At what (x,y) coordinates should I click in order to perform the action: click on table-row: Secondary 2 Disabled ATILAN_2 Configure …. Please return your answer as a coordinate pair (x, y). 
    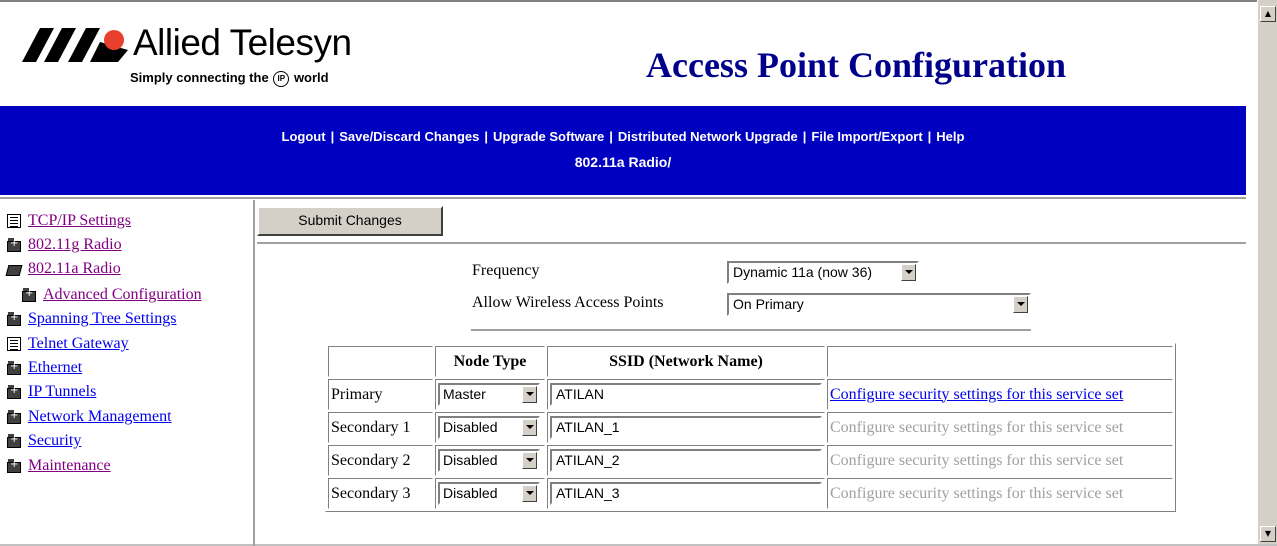
    Looking at the image, I should click on (750, 460).